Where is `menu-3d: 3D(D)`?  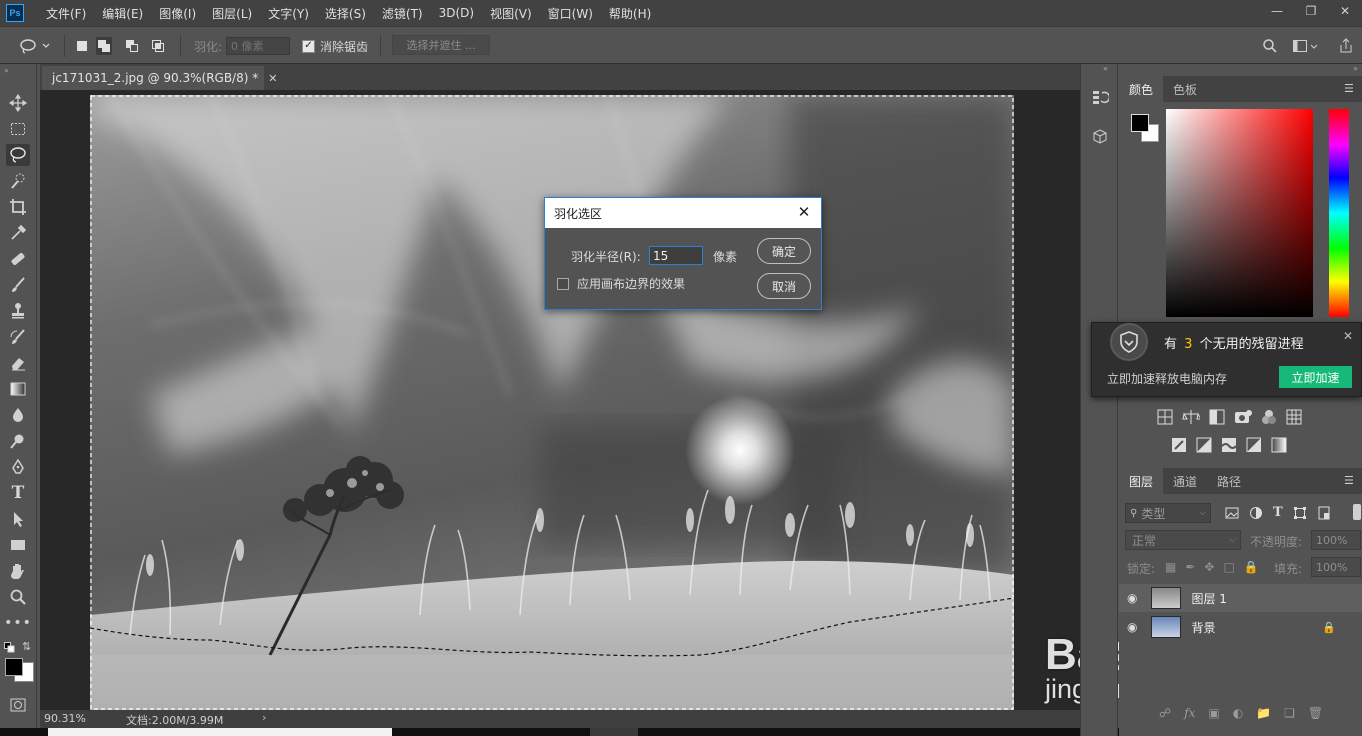
menu-3d: 3D(D) is located at coordinates (456, 13).